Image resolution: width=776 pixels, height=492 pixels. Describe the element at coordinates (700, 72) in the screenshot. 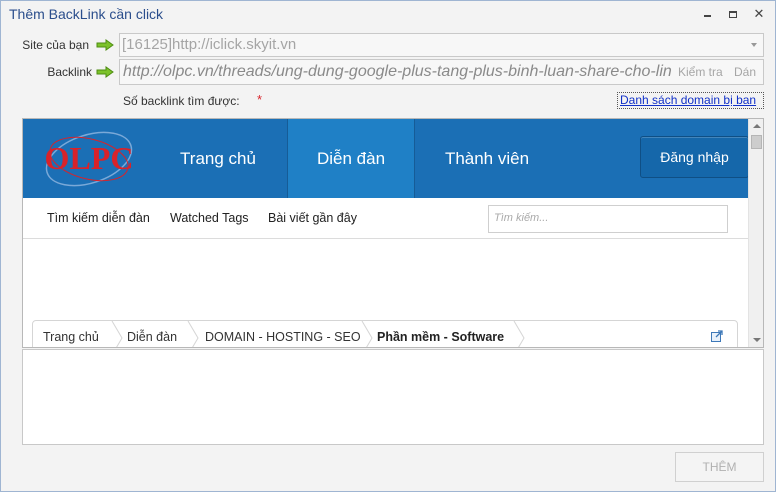

I see `check-button: Kiểm tra` at that location.